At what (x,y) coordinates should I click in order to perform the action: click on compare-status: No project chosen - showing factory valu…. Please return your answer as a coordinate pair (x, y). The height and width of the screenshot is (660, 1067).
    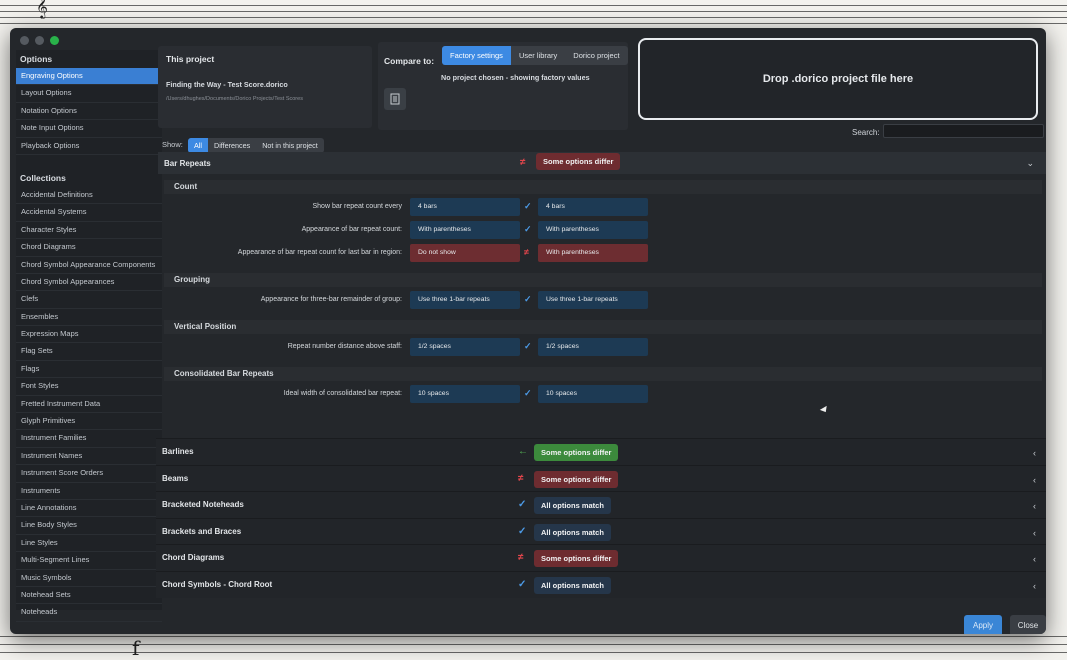
    Looking at the image, I should click on (515, 77).